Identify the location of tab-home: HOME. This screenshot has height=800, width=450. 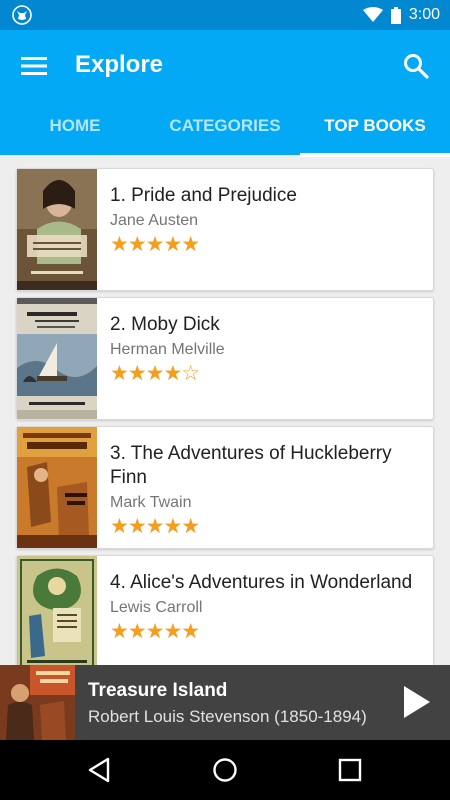
(75, 128).